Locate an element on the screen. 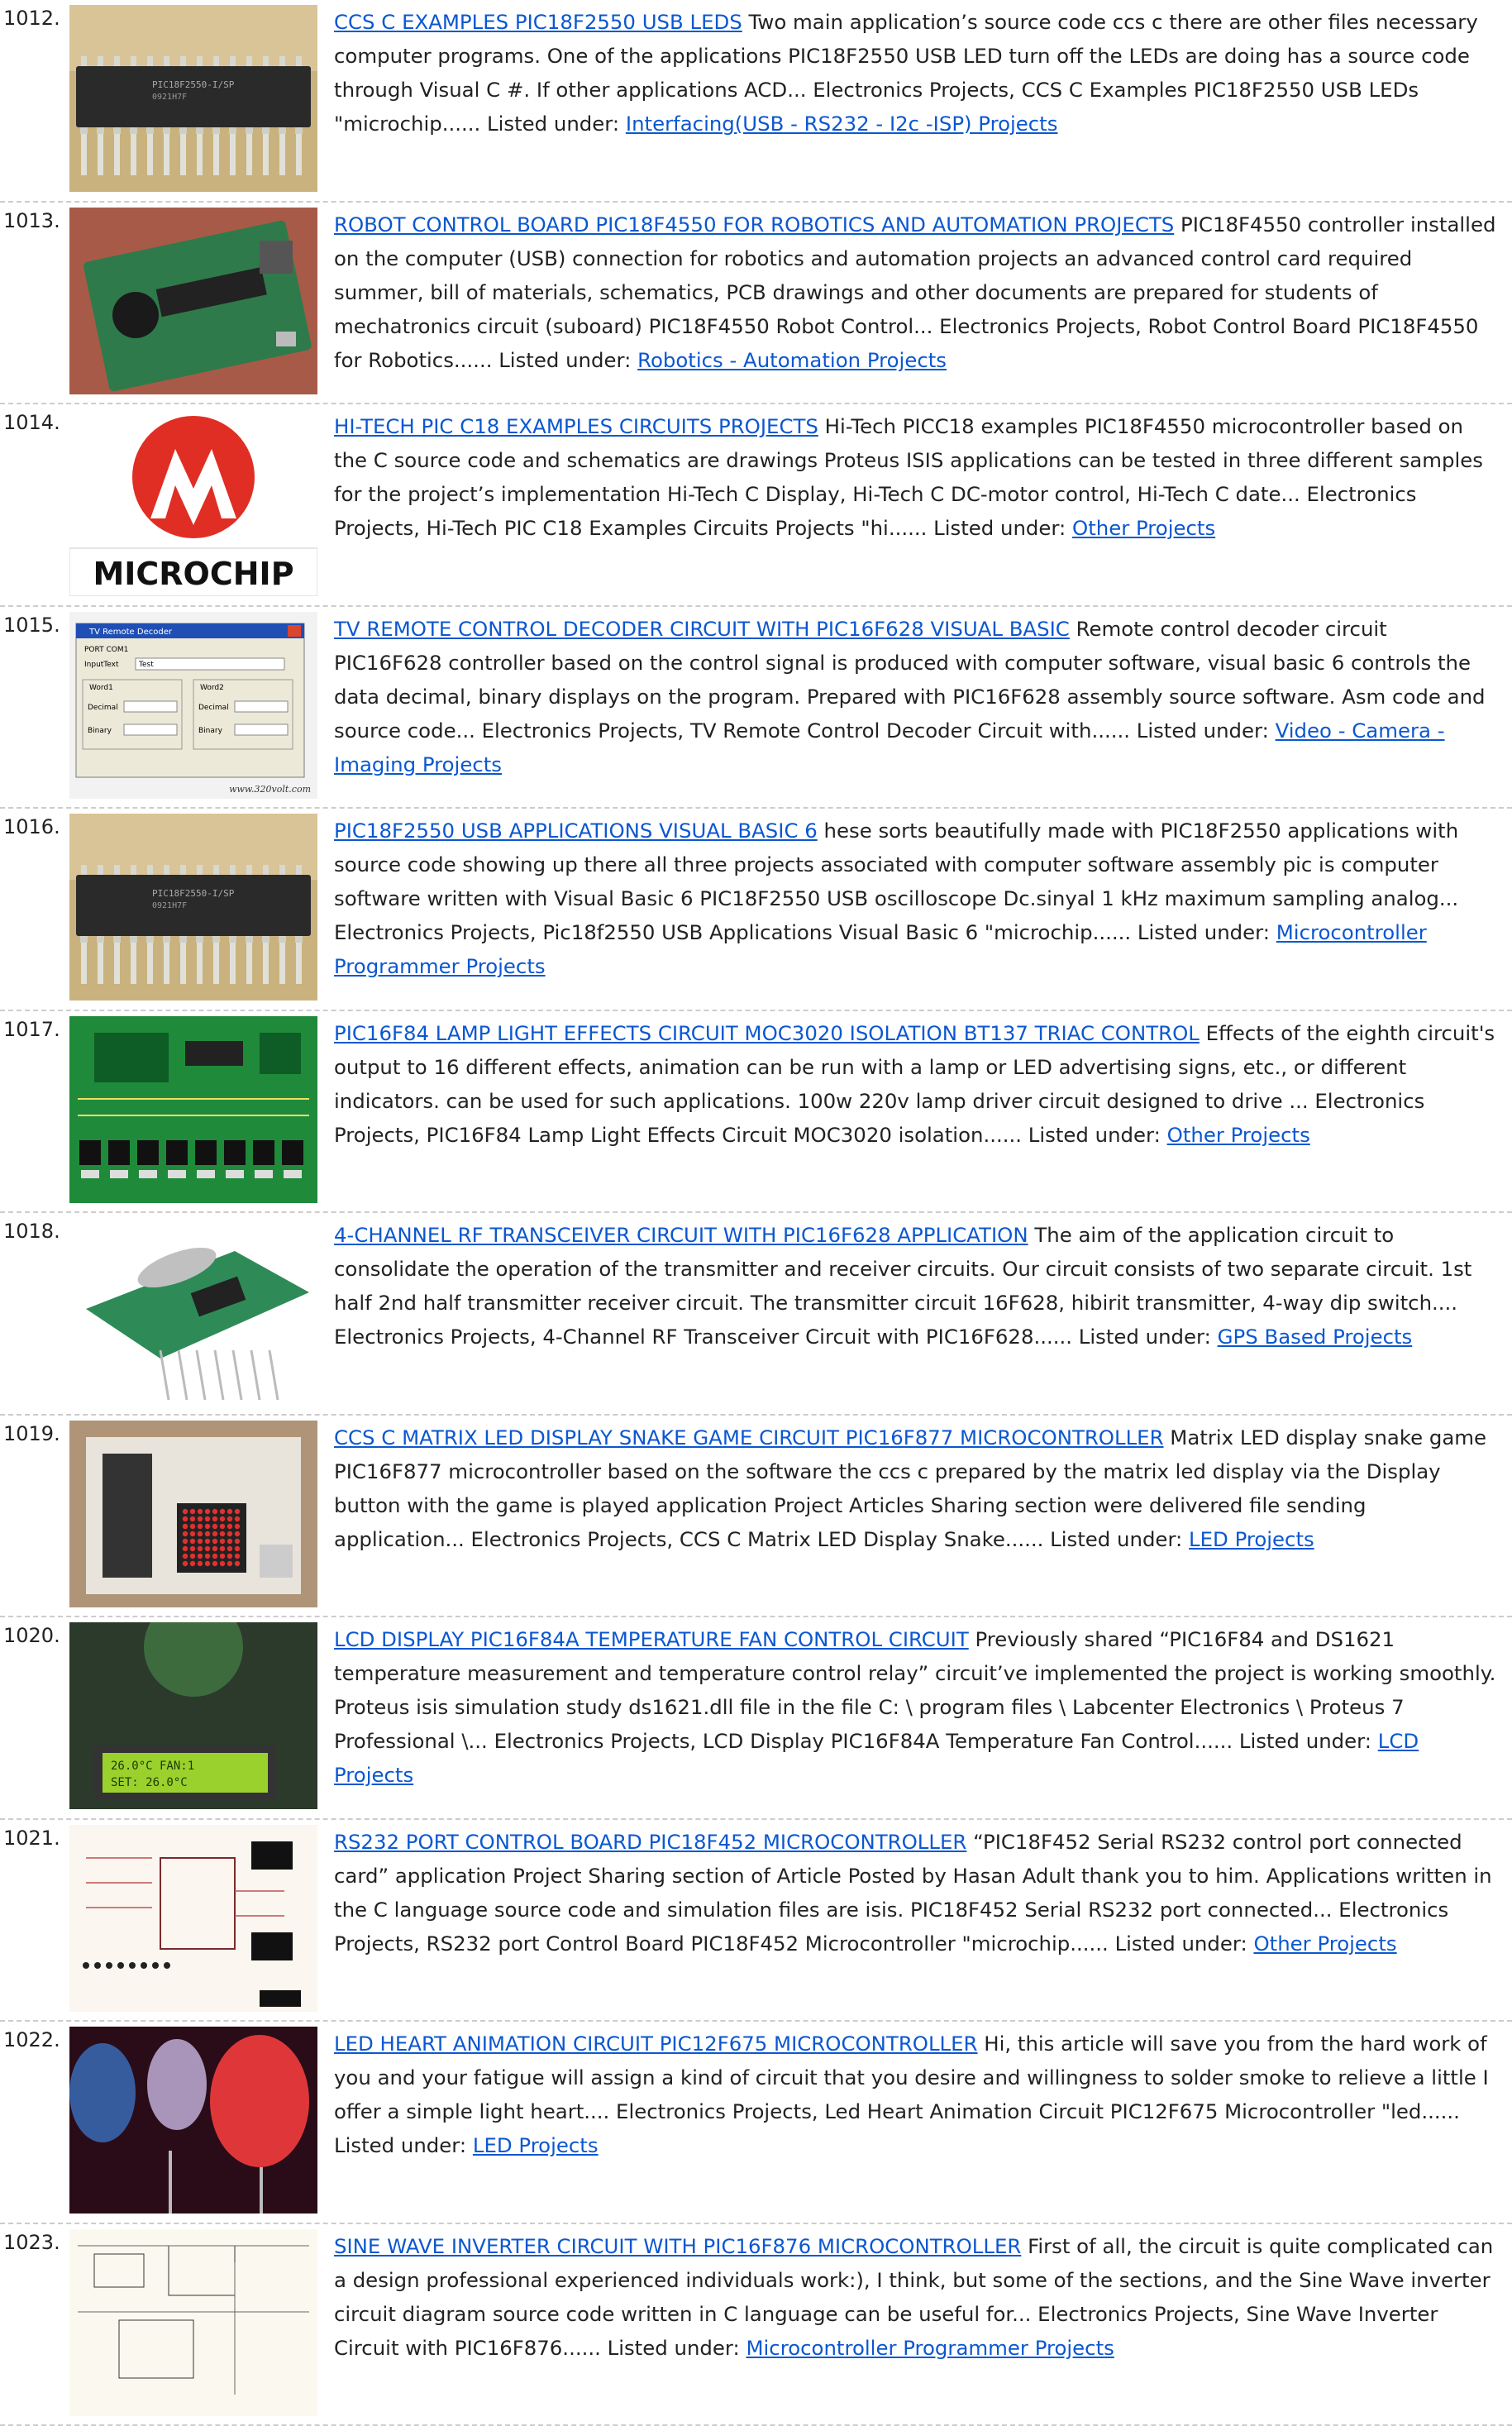 This screenshot has height=2426, width=1512. svg-text: PORT COM1 is located at coordinates (106, 650).